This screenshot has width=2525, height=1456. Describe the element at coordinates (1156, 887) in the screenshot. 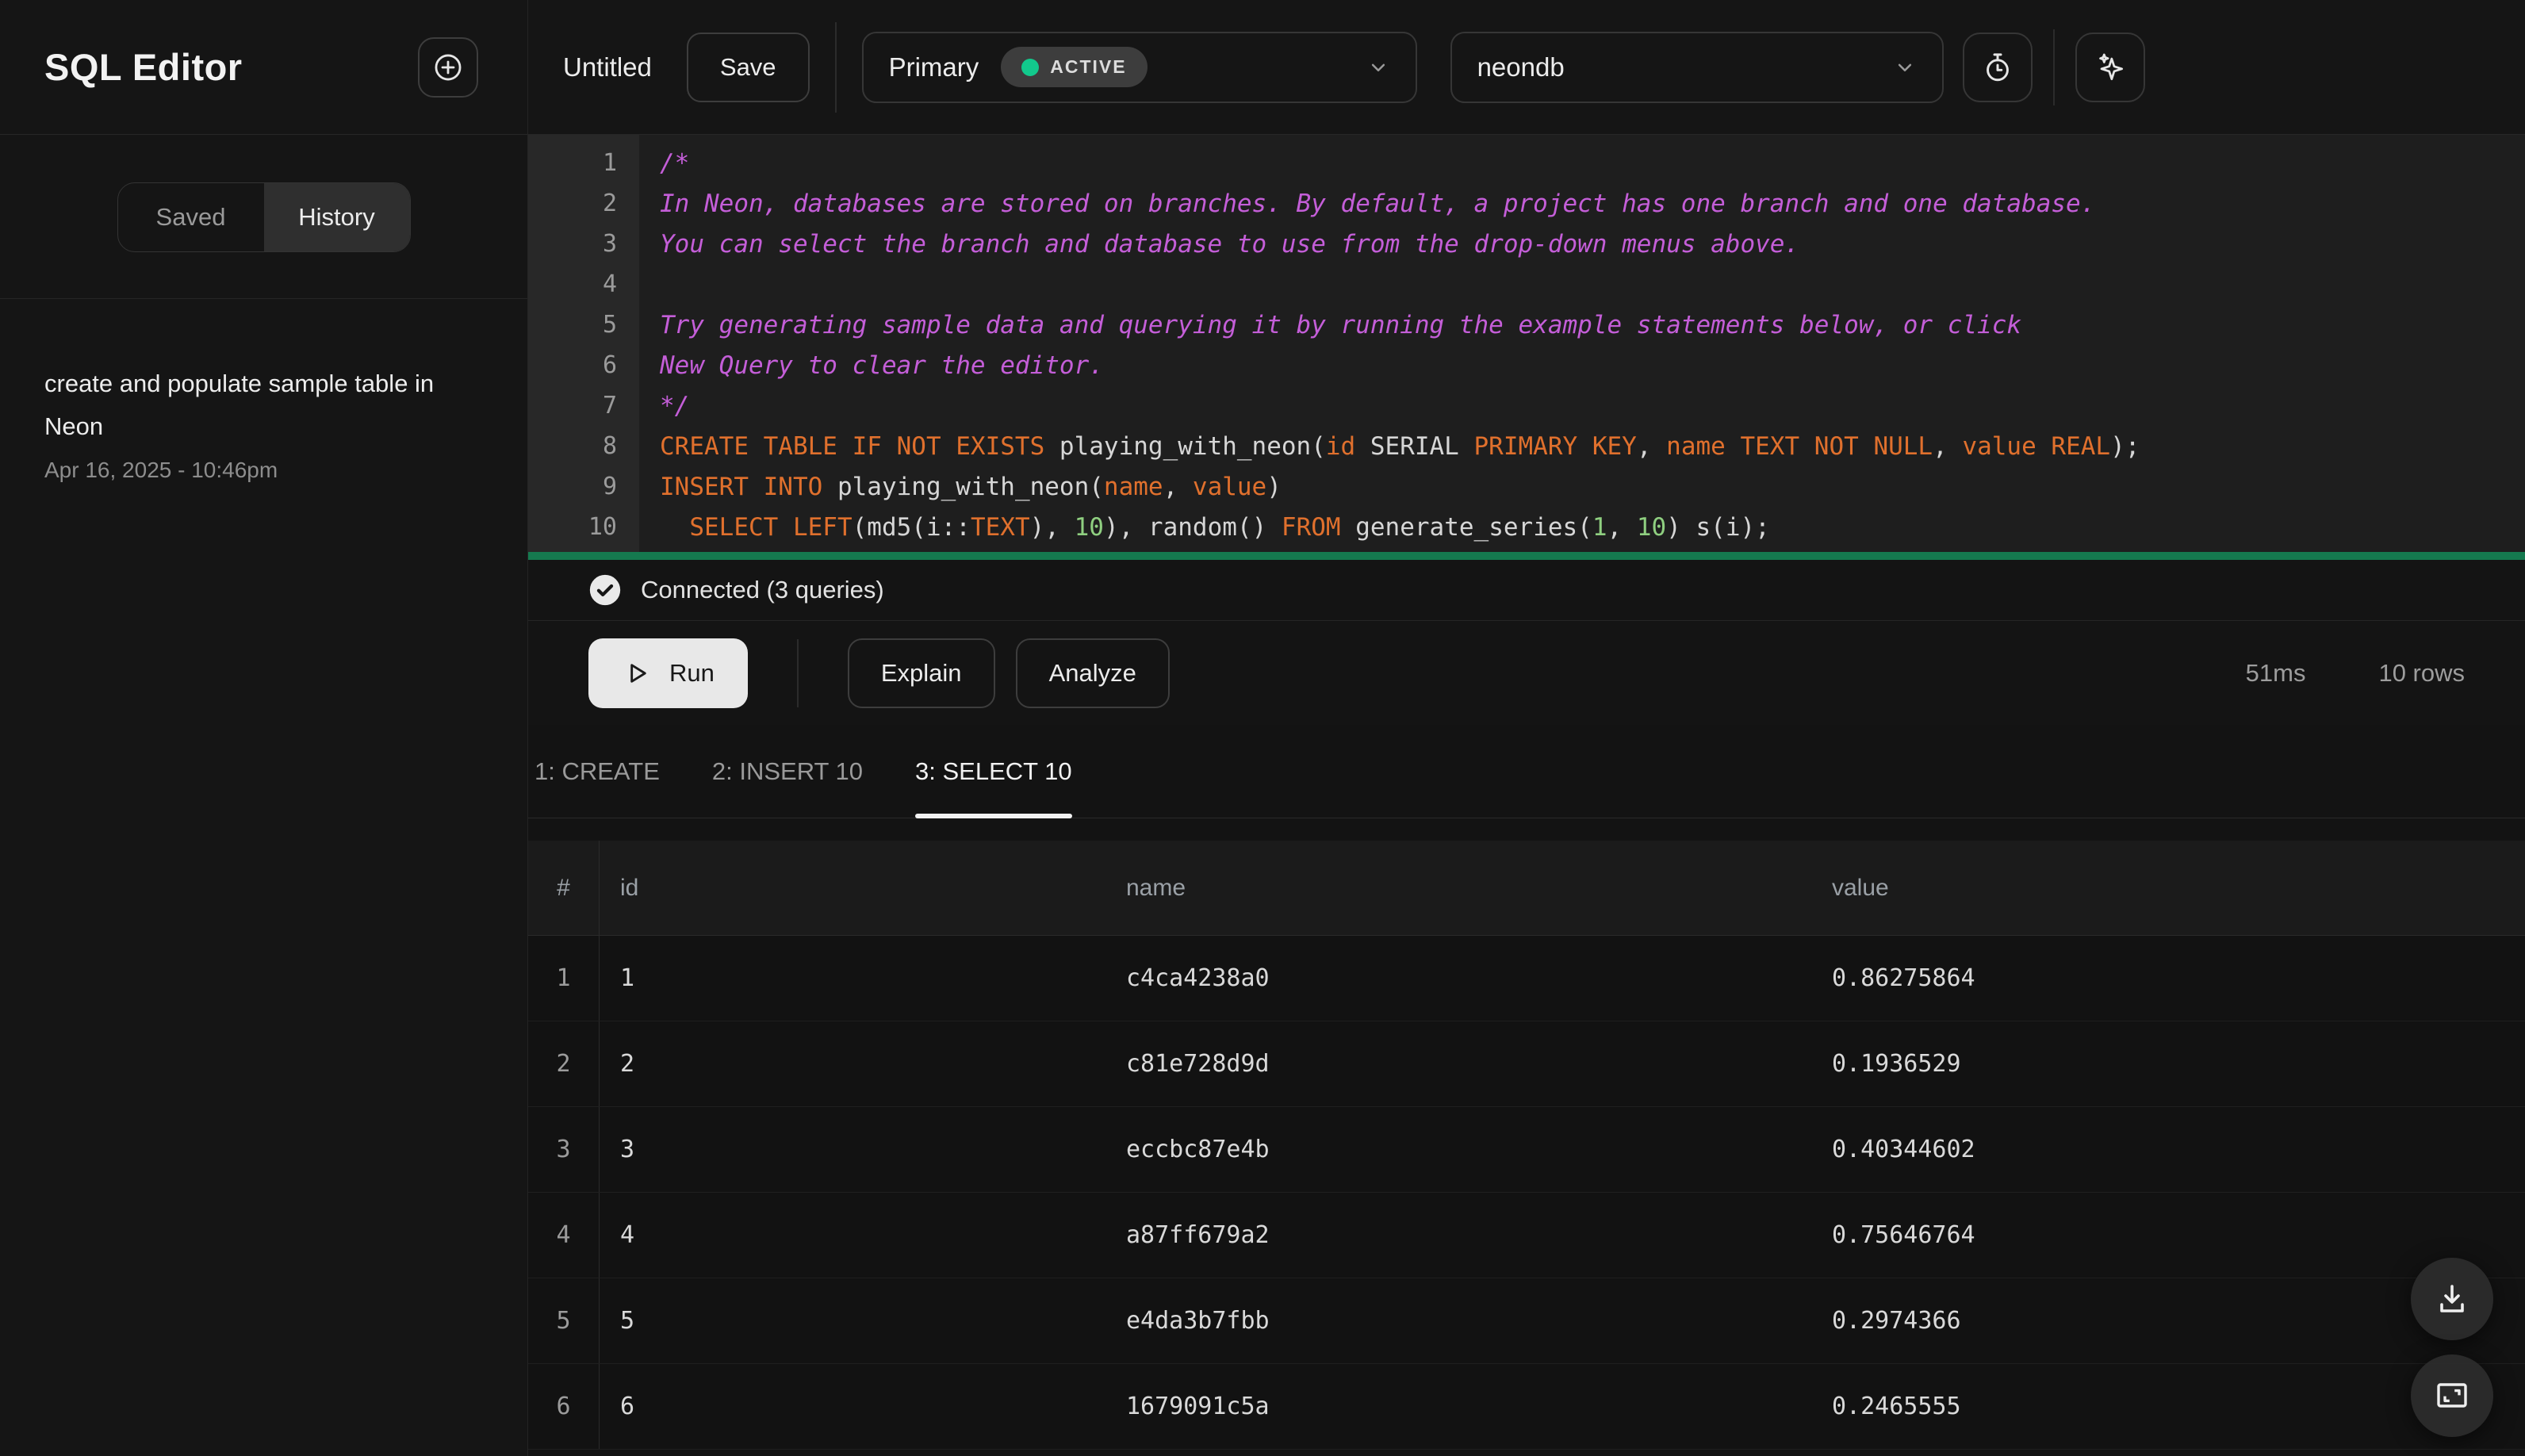

I see `column-header-name: name` at that location.